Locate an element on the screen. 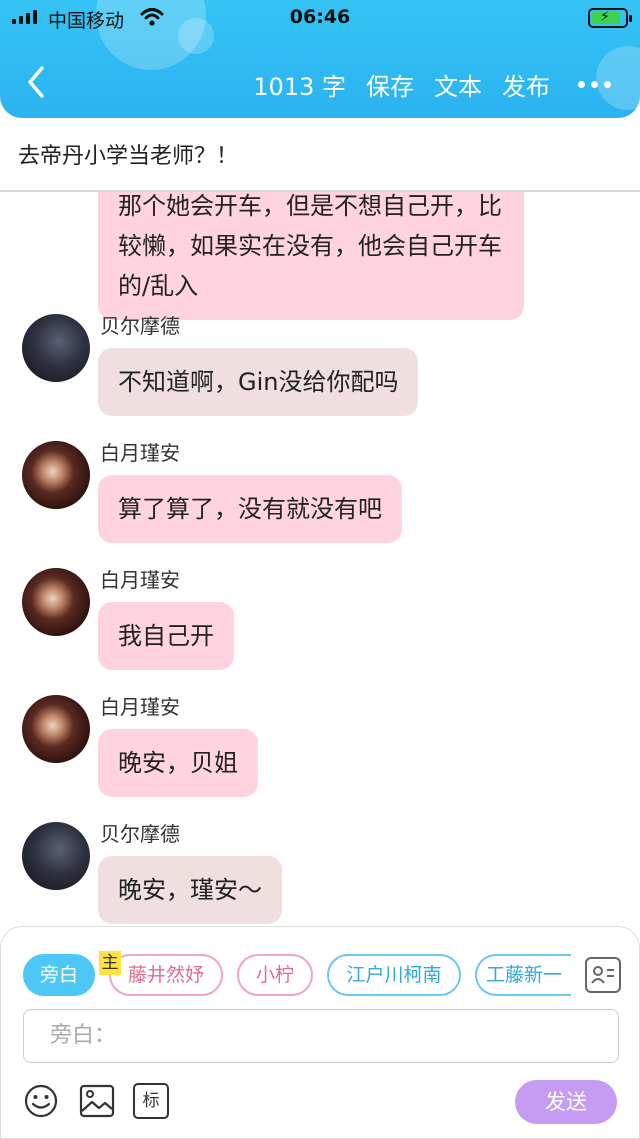 Image resolution: width=640 pixels, height=1139 pixels. message-bubble: 晚安，贝姐 is located at coordinates (178, 763).